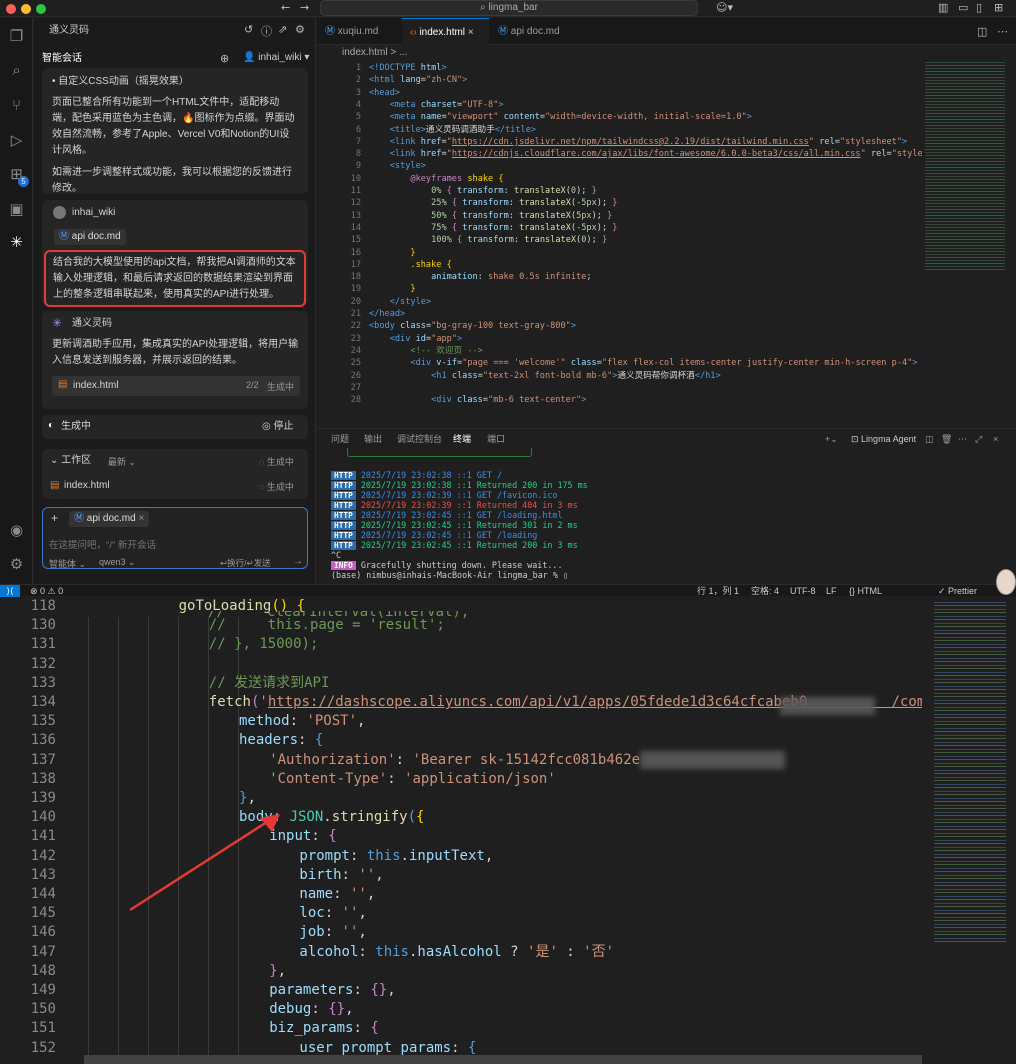 This screenshot has height=1064, width=1016. What do you see at coordinates (141, 518) in the screenshot?
I see `remove-chip-icon: ×` at bounding box center [141, 518].